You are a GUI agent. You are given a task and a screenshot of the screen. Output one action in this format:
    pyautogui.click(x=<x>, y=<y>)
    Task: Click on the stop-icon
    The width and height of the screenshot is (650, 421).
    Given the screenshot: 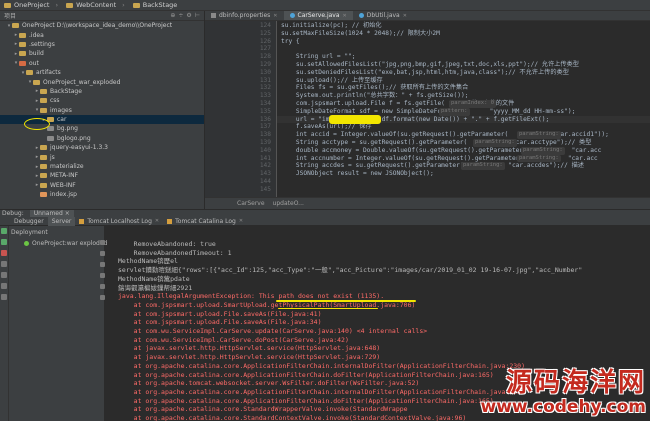 What is the action you would take?
    pyautogui.click(x=4, y=253)
    